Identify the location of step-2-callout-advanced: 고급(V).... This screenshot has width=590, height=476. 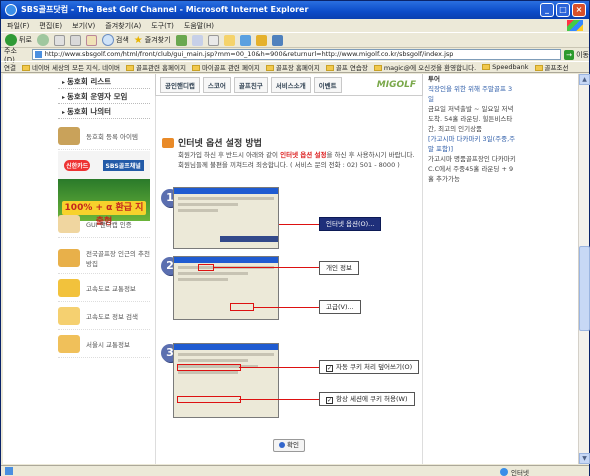
(340, 307).